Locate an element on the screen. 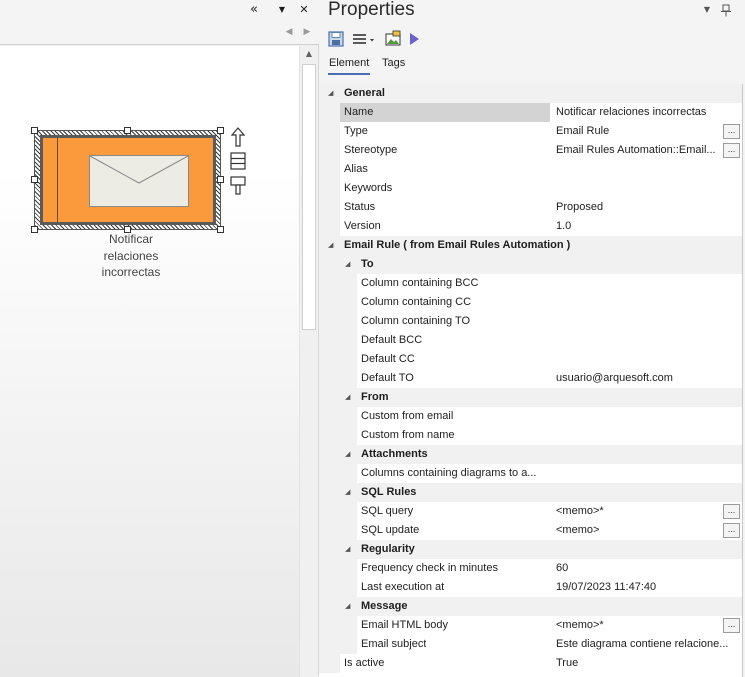  properties-title: Properties is located at coordinates (371, 10).